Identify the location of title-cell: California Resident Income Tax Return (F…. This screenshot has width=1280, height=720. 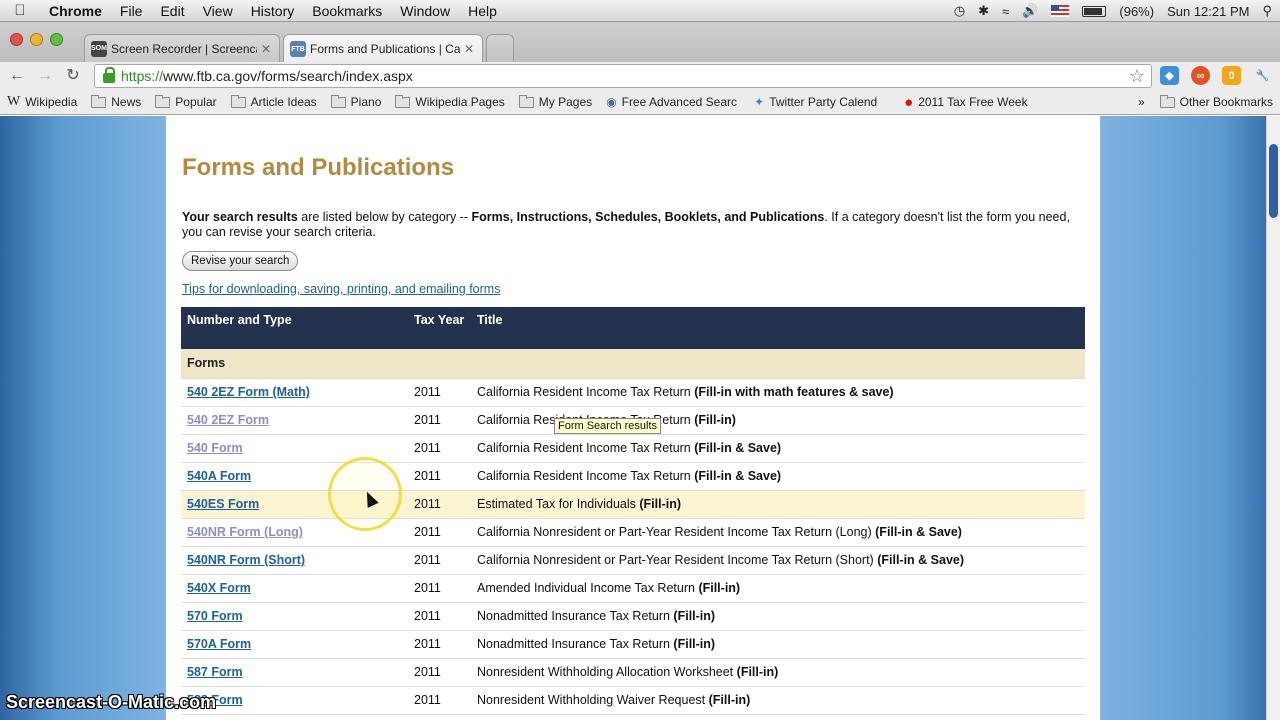
(778, 448).